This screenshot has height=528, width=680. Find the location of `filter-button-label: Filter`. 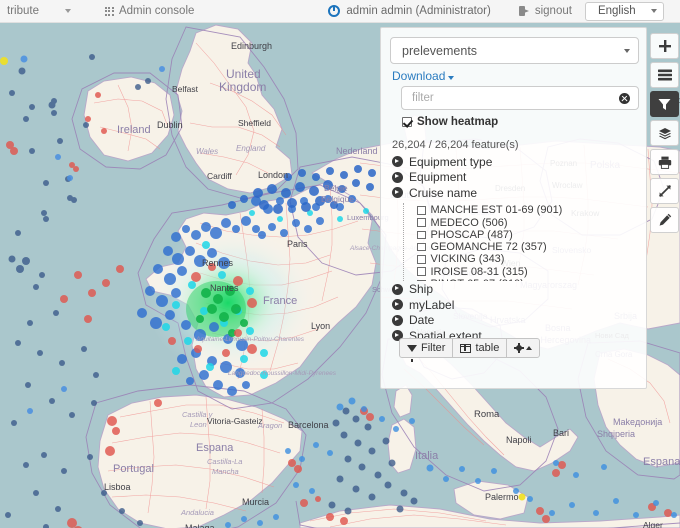

filter-button-label: Filter is located at coordinates (433, 348).